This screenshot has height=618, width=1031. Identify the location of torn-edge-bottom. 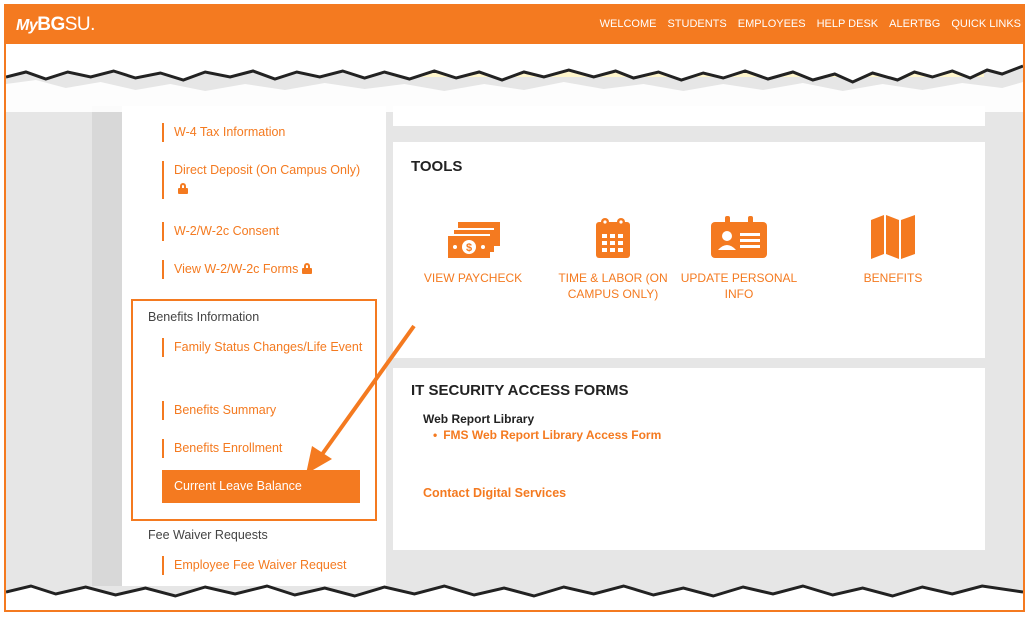
(514, 597).